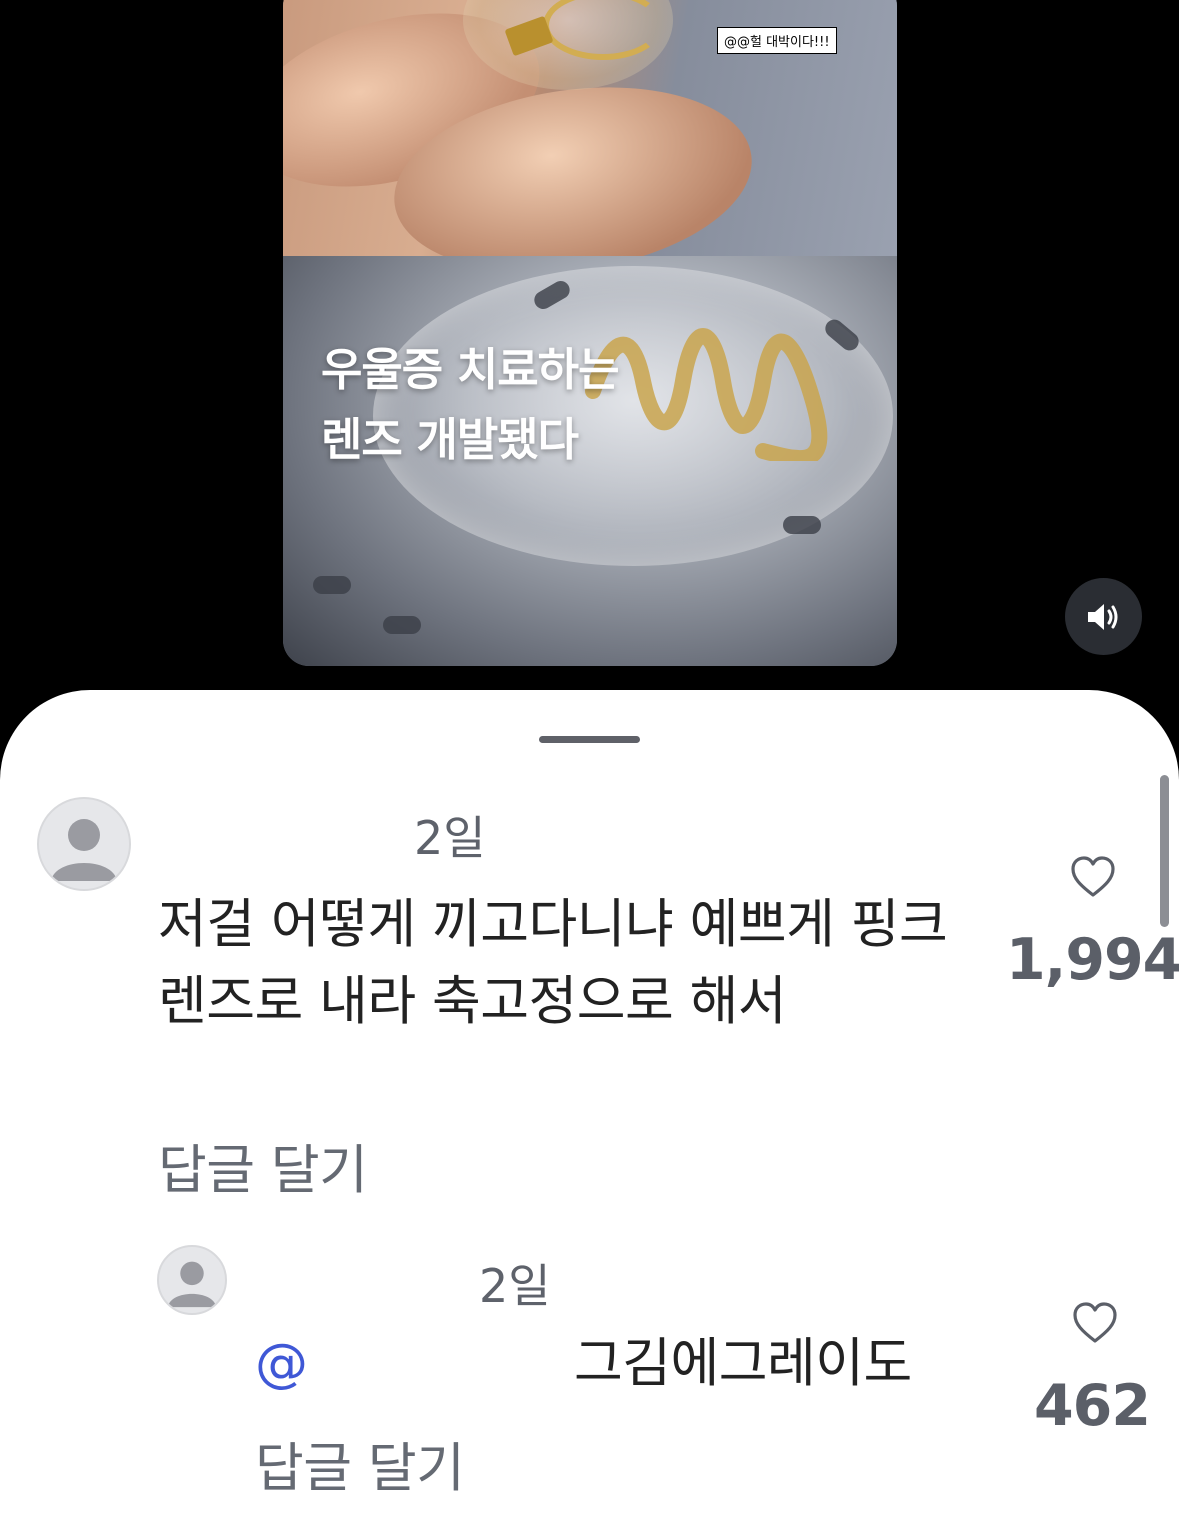 The height and width of the screenshot is (1536, 1179). Describe the element at coordinates (777, 40) in the screenshot. I see `video-watermark: @@헐 대박이다!!!` at that location.